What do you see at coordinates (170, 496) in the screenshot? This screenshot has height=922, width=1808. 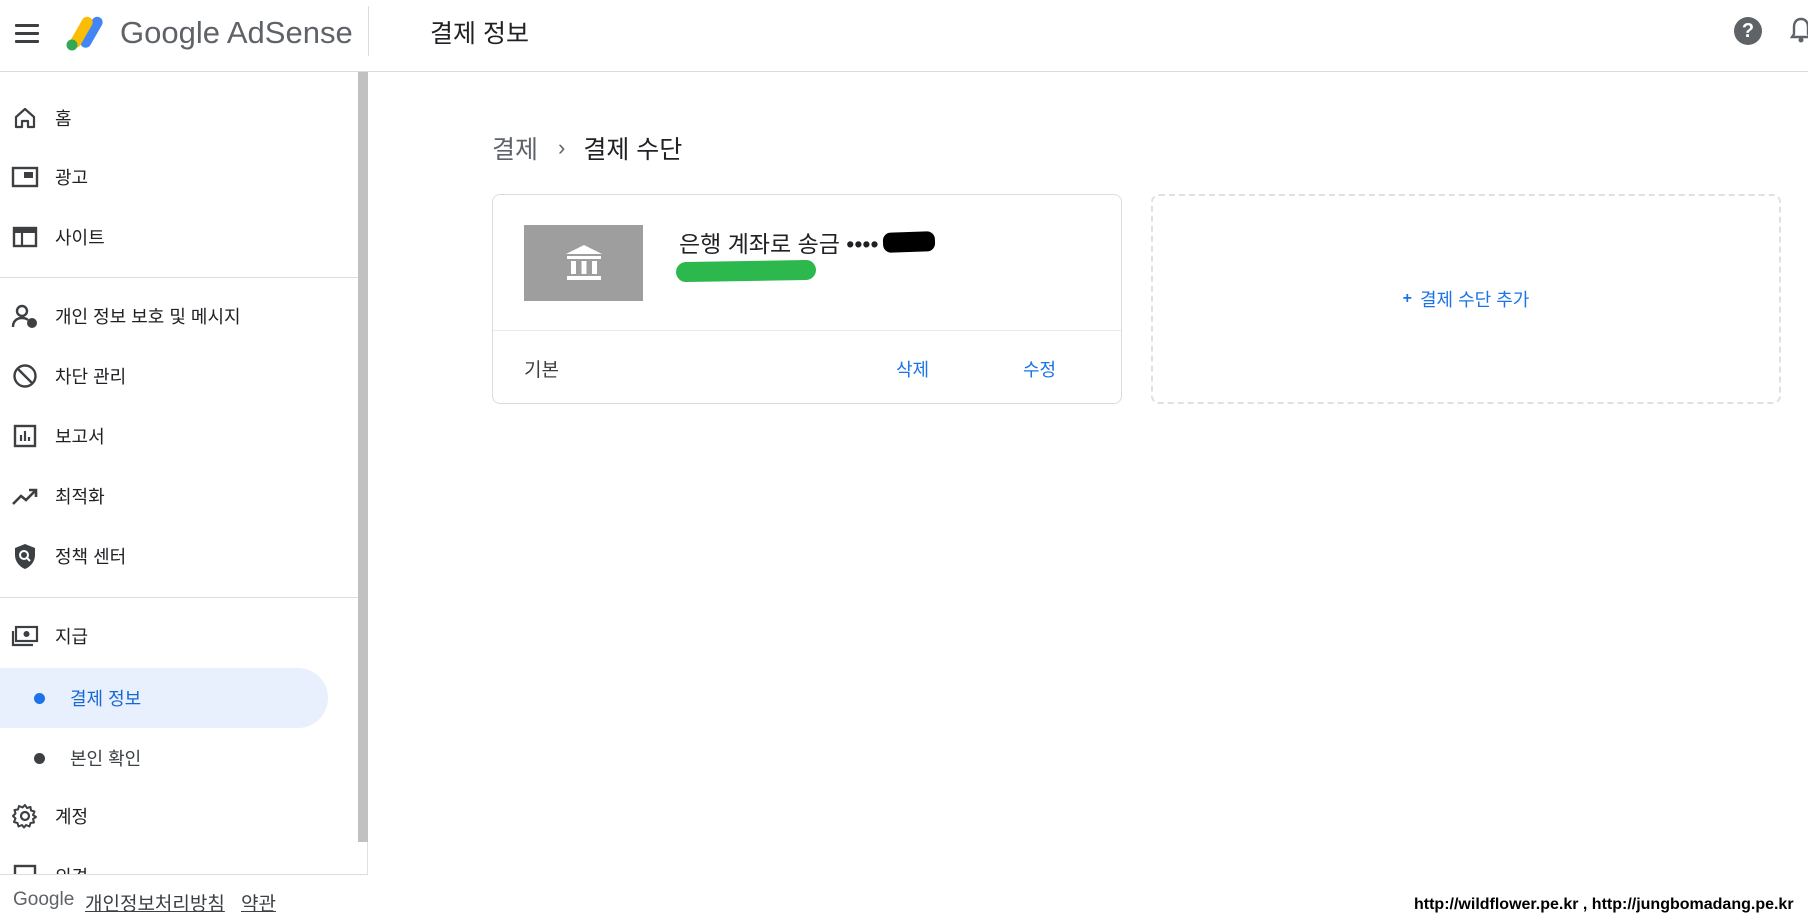 I see `sidebar-item-optimization: 최적화` at bounding box center [170, 496].